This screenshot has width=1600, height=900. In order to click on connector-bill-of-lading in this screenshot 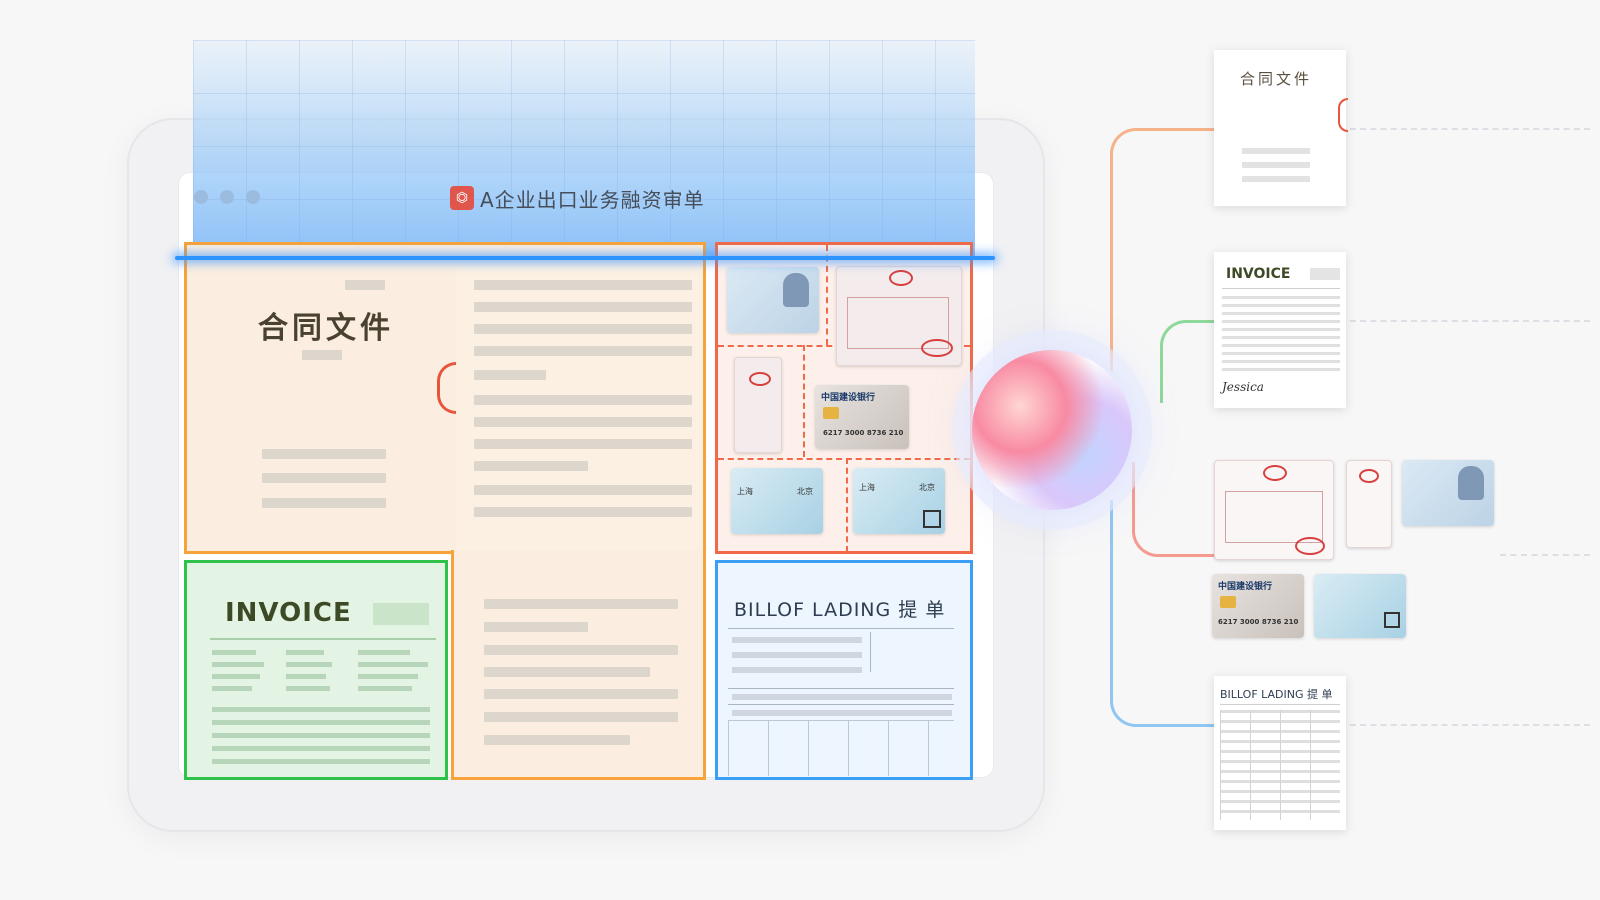, I will do `click(1162, 613)`.